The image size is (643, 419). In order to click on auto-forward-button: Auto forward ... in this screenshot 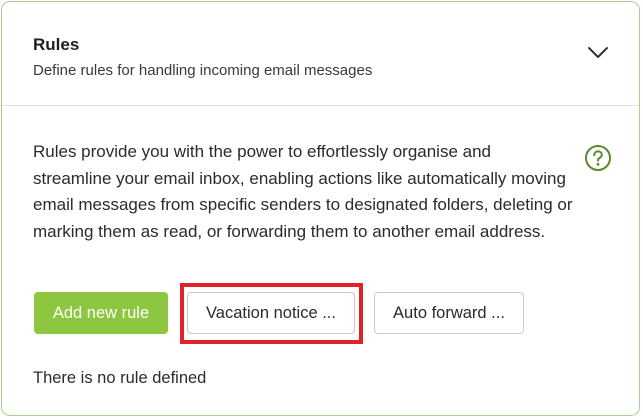, I will do `click(449, 313)`.